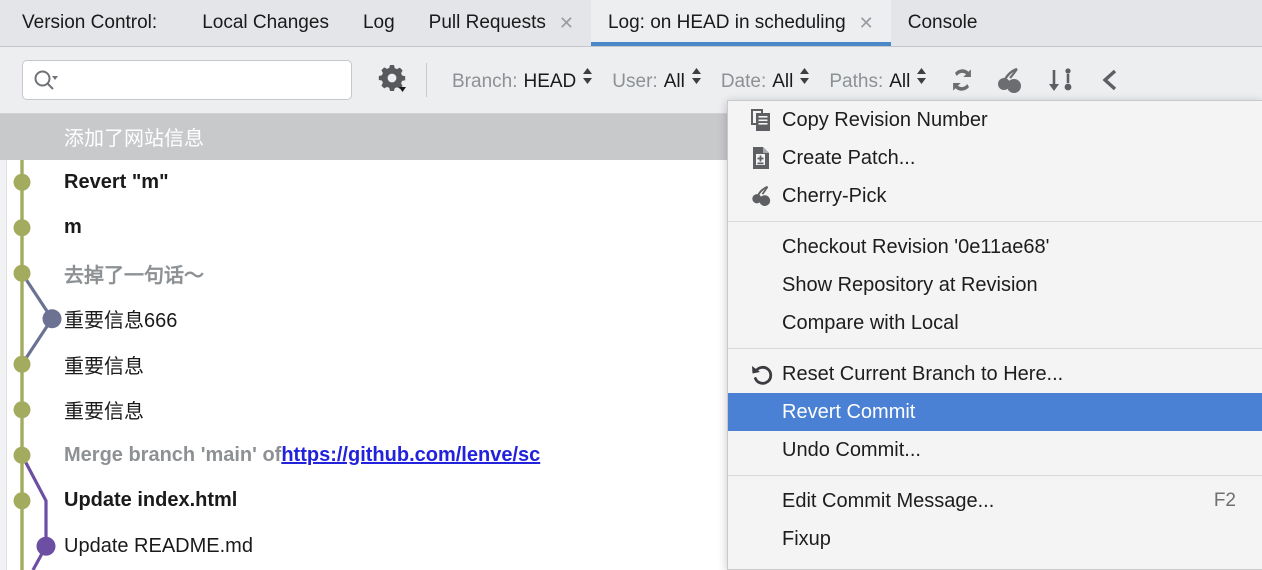 Image resolution: width=1262 pixels, height=570 pixels. I want to click on menu-item-checkout-revision-0e11ae68: Checkout Revision '0e11ae68', so click(995, 247).